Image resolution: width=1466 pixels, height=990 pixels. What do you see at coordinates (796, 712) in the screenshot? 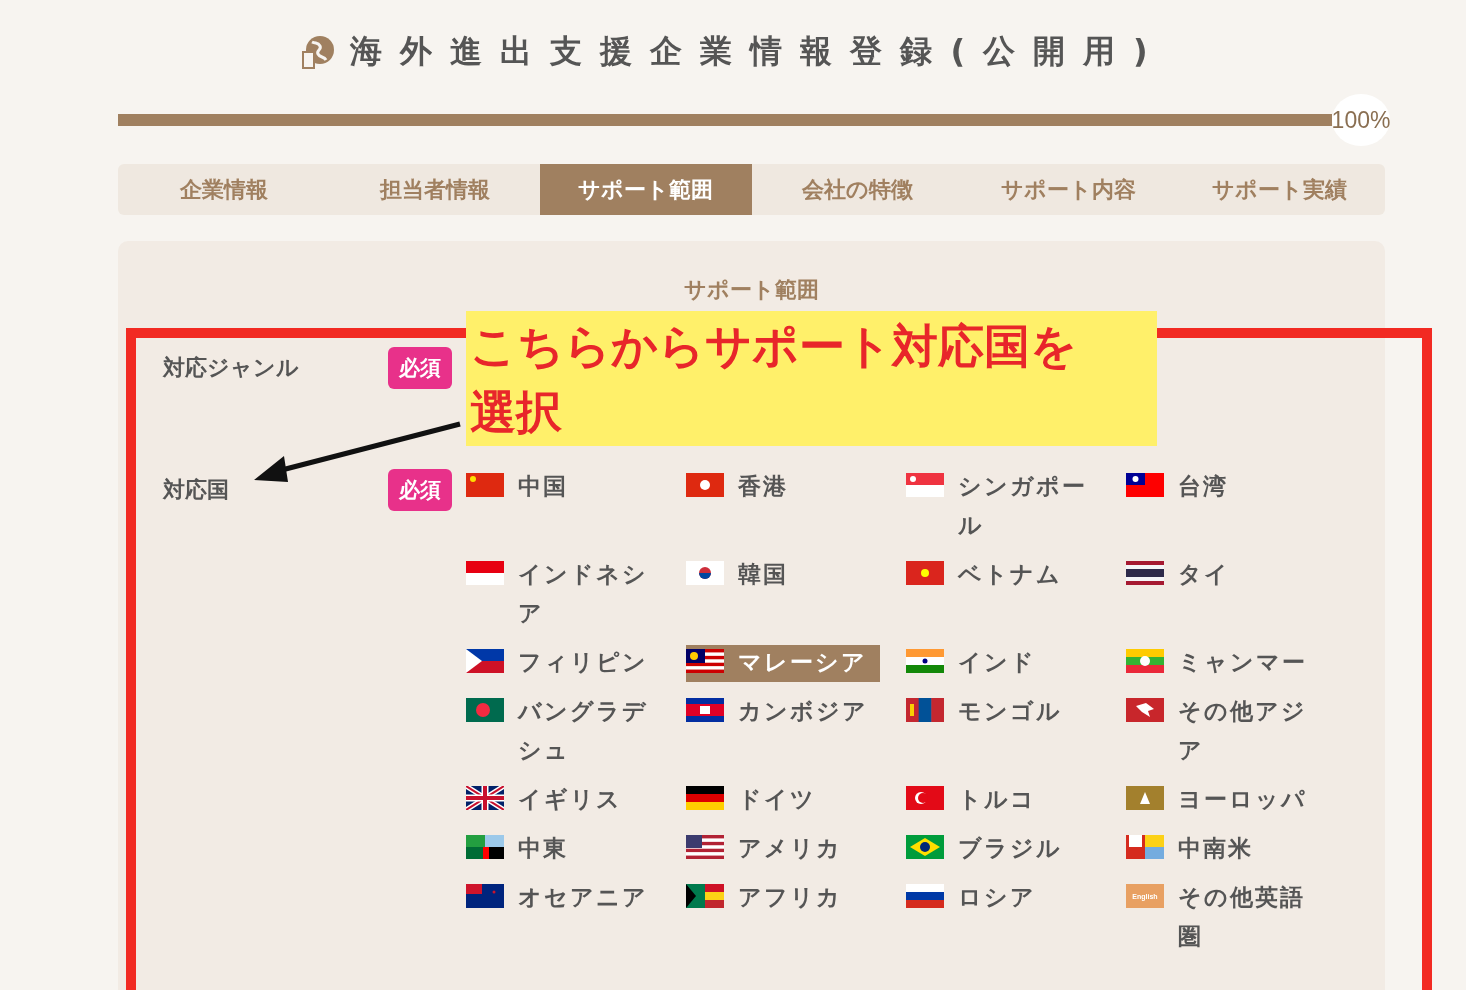
I see `country-option: カンボジア` at bounding box center [796, 712].